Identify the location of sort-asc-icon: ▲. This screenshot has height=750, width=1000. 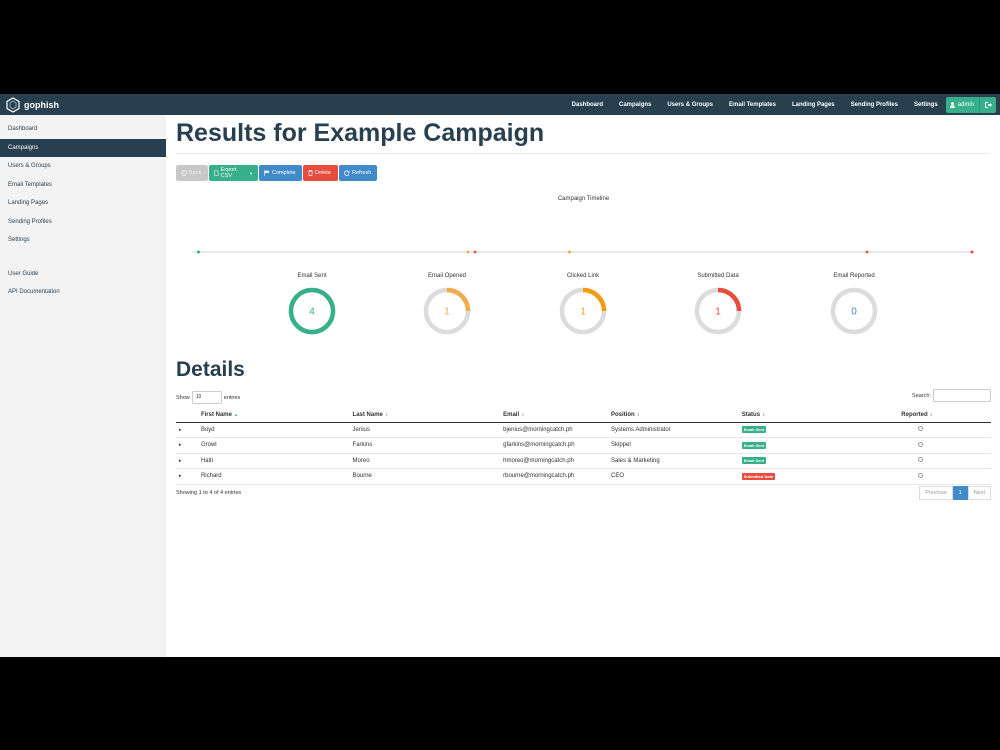
(235, 414).